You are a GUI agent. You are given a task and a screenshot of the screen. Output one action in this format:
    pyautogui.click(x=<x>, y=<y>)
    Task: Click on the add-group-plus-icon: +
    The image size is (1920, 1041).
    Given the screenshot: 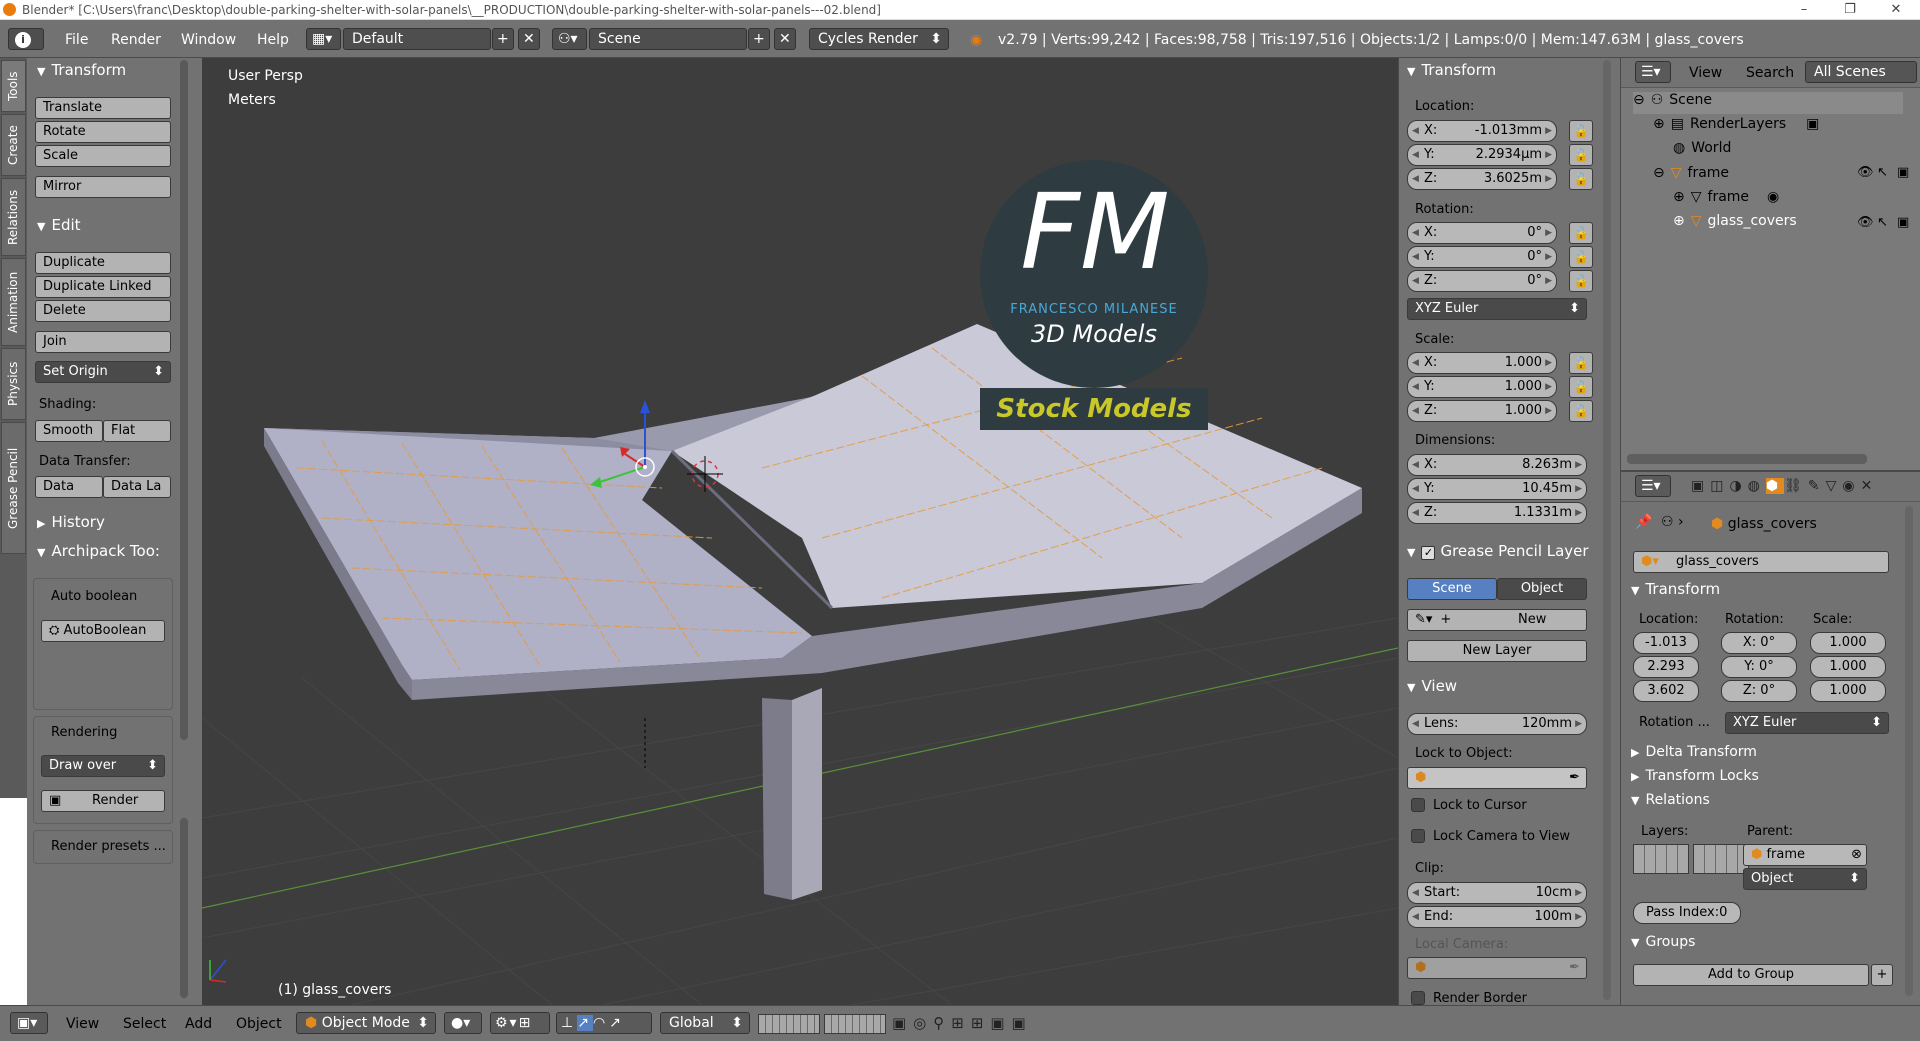 What is the action you would take?
    pyautogui.click(x=1882, y=975)
    